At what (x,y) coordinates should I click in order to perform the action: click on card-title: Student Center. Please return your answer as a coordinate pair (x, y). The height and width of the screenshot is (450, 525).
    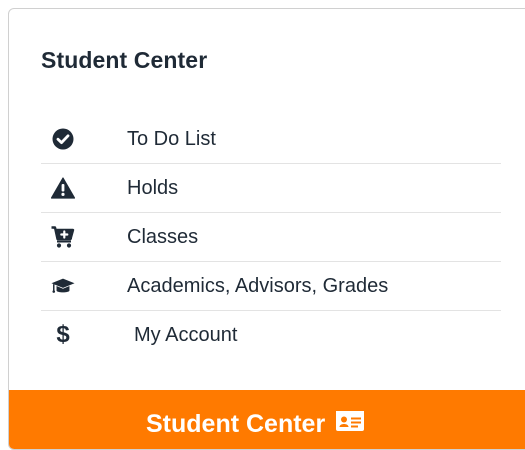
    Looking at the image, I should click on (124, 60).